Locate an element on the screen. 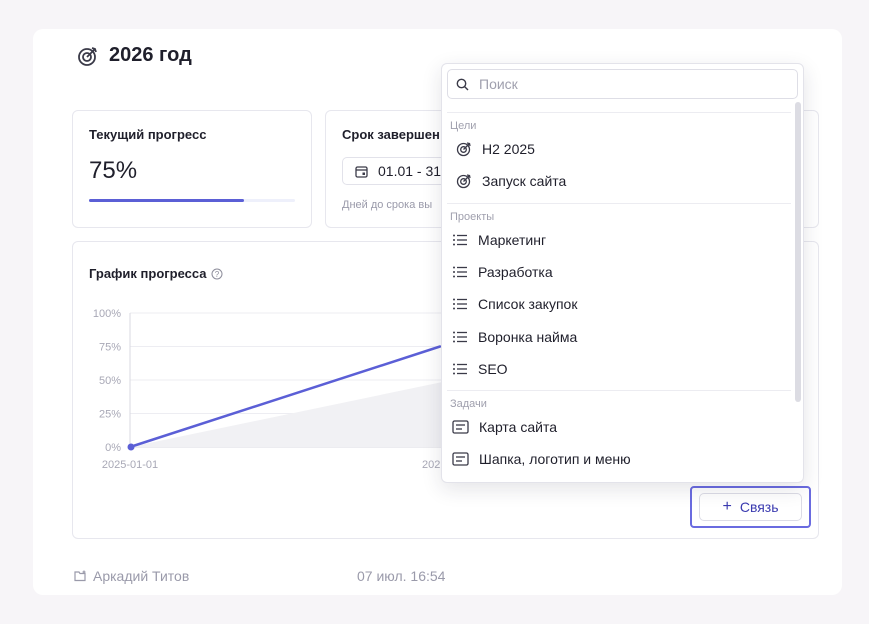 This screenshot has height=624, width=869. deadline-label: Срок завершен is located at coordinates (391, 134).